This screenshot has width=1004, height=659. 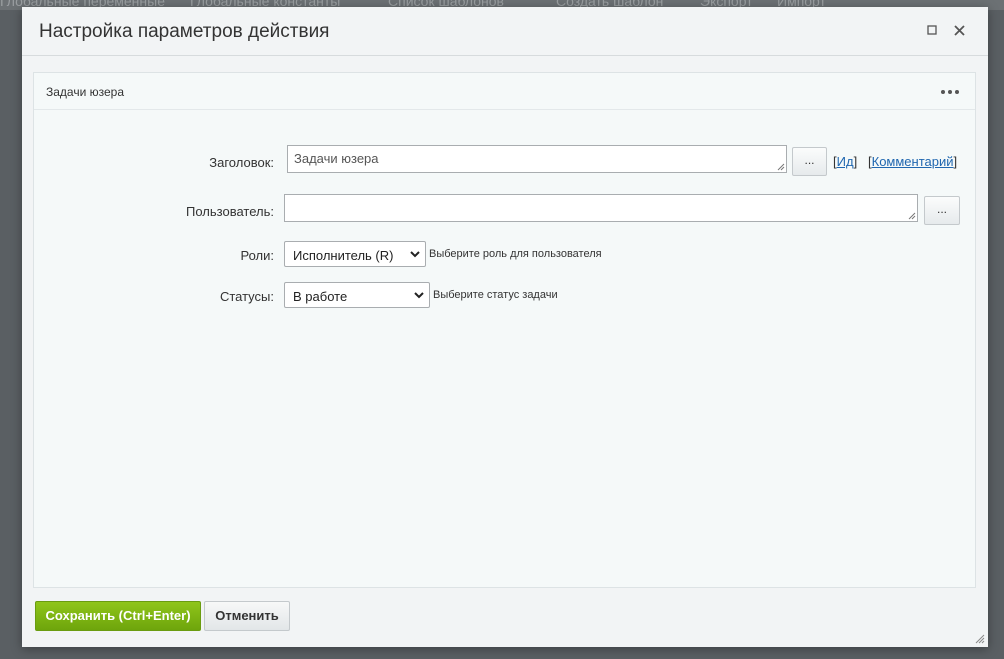 I want to click on more-dots-icon, so click(x=950, y=93).